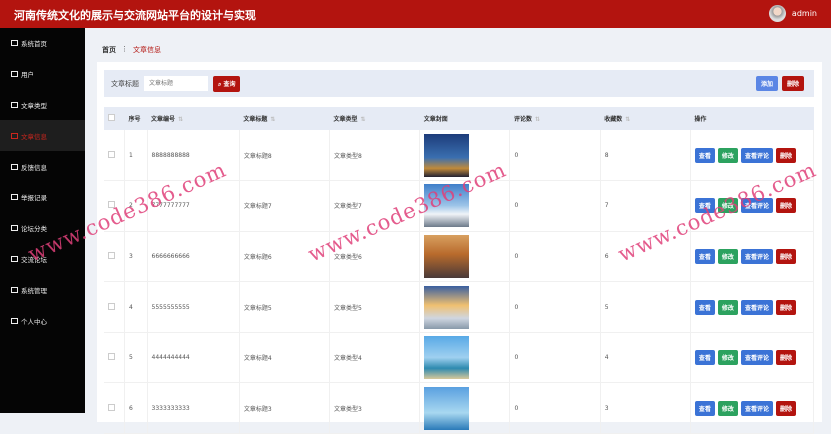 This screenshot has height=434, width=831. I want to click on article-title: 文章标题4, so click(285, 358).